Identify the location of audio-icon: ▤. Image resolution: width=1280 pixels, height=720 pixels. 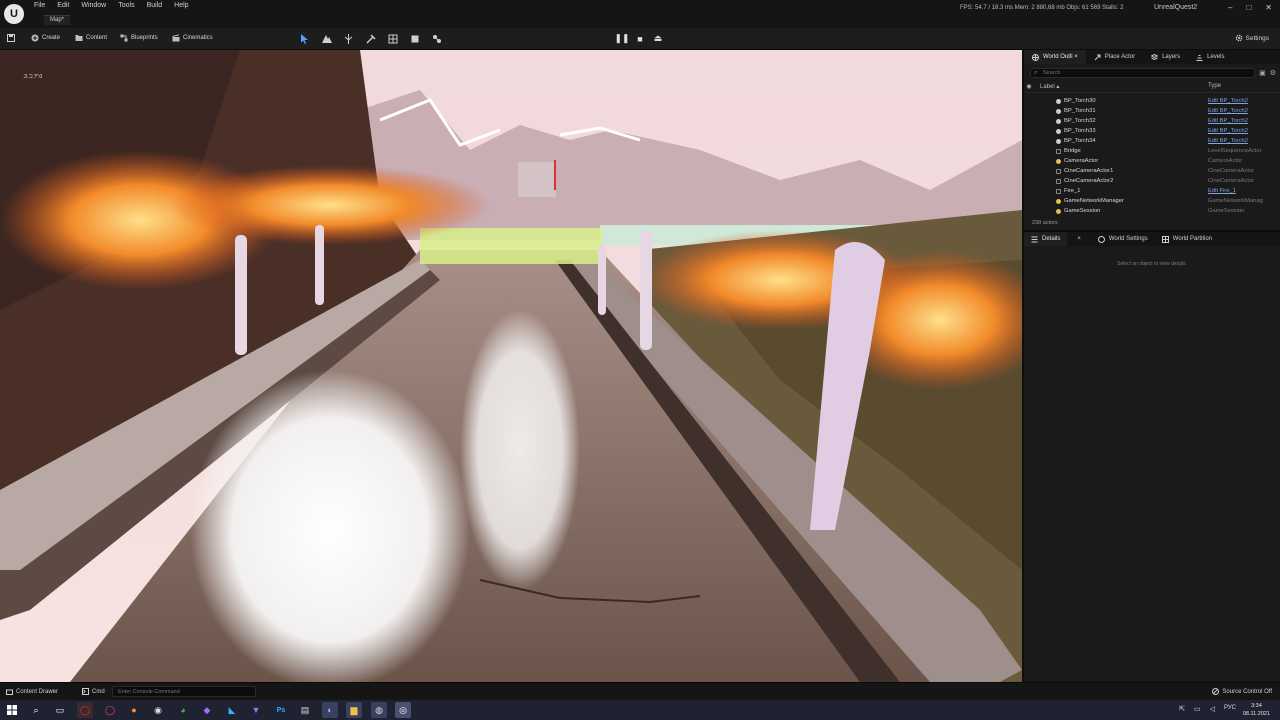
(305, 710).